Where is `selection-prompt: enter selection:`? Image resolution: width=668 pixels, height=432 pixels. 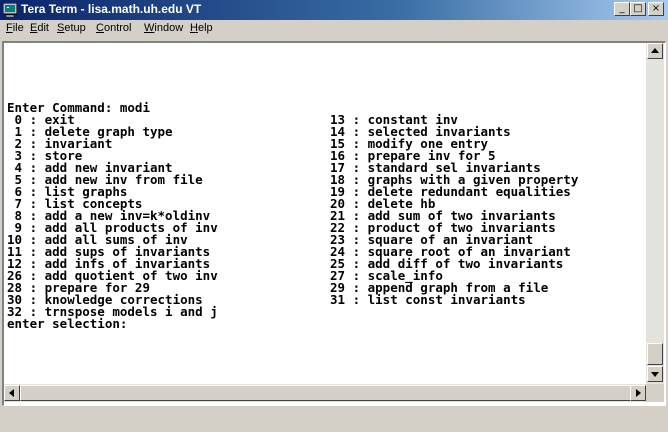
selection-prompt: enter selection: is located at coordinates (67, 323).